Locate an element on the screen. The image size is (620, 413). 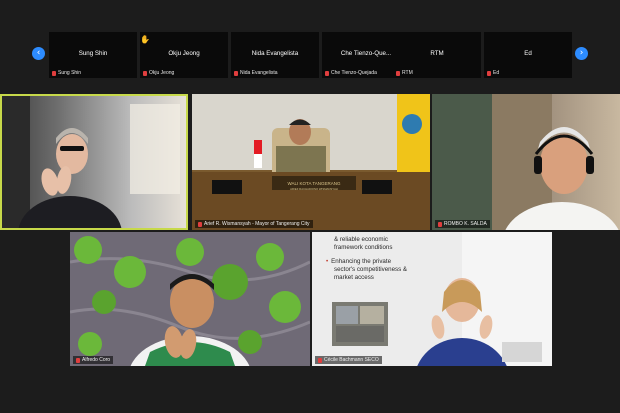
participant-name: RTM is located at coordinates (437, 53).